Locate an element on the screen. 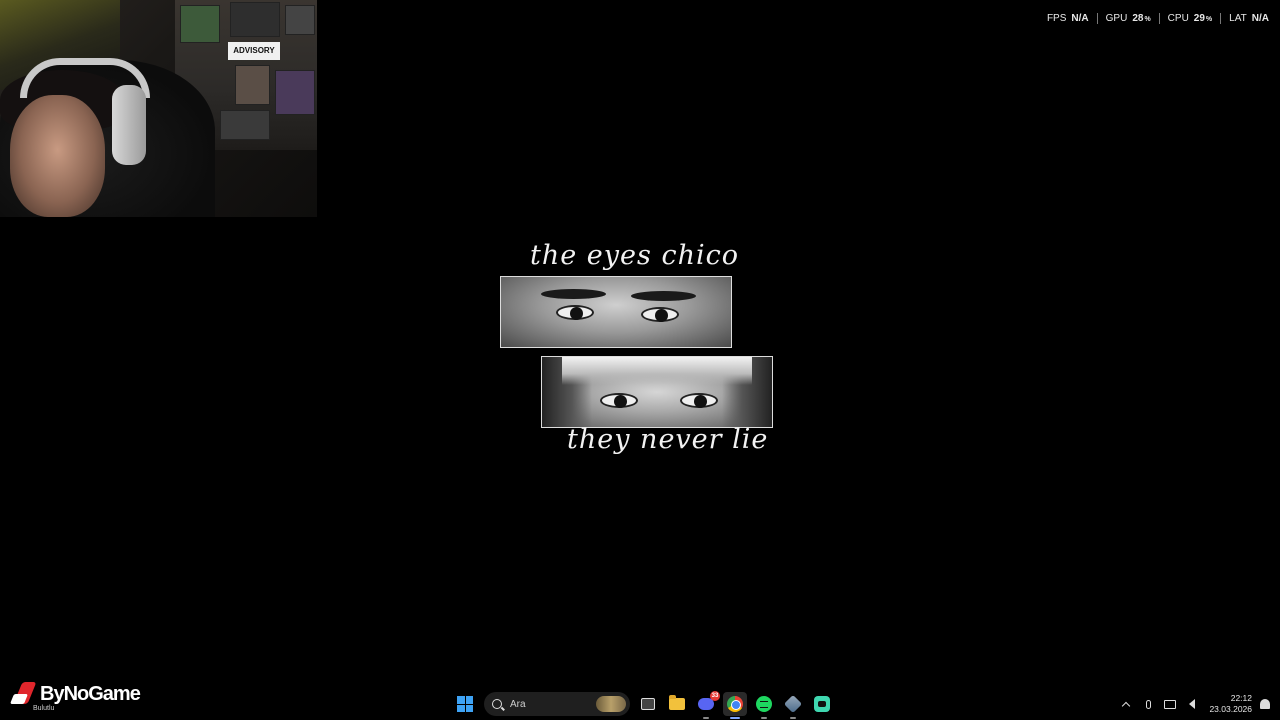  volume-button is located at coordinates (1192, 704).